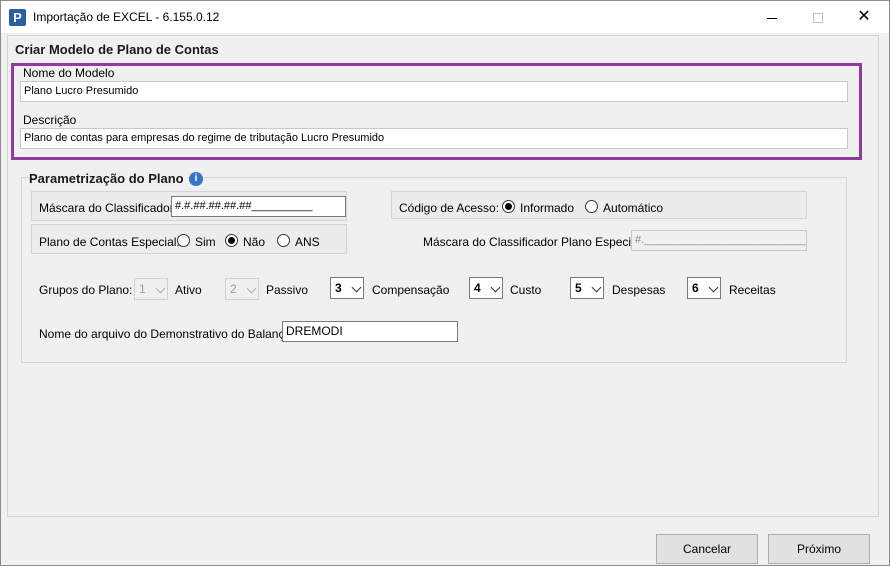 The image size is (890, 566). What do you see at coordinates (183, 240) in the screenshot?
I see `plano-especial-sim-radio` at bounding box center [183, 240].